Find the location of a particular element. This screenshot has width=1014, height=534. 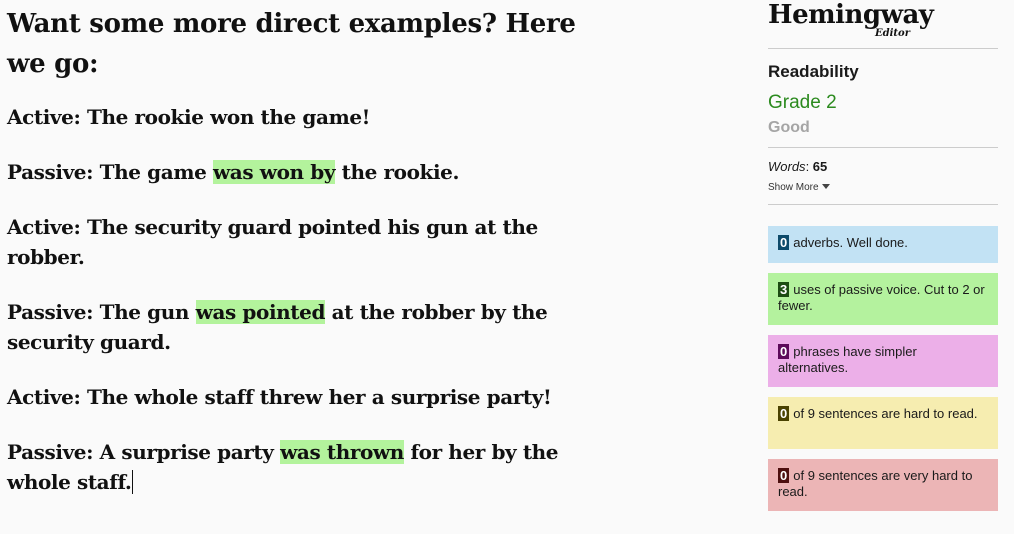

paragraph-text: the rookie. is located at coordinates (397, 172).